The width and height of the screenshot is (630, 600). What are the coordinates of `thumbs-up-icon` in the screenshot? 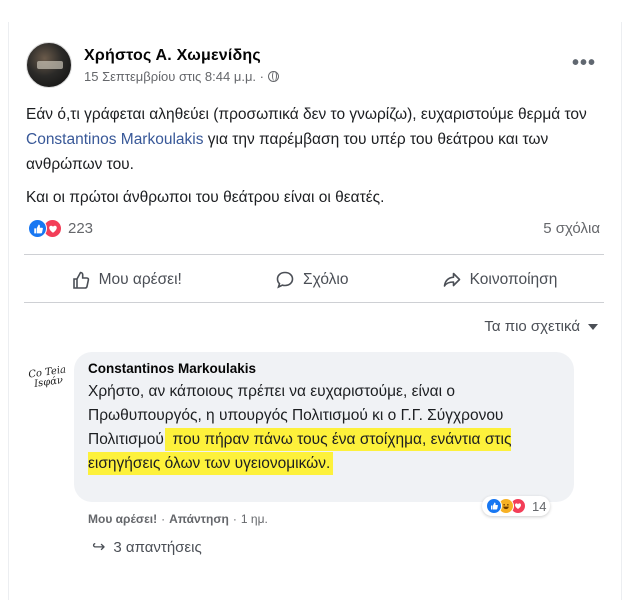 It's located at (80, 280).